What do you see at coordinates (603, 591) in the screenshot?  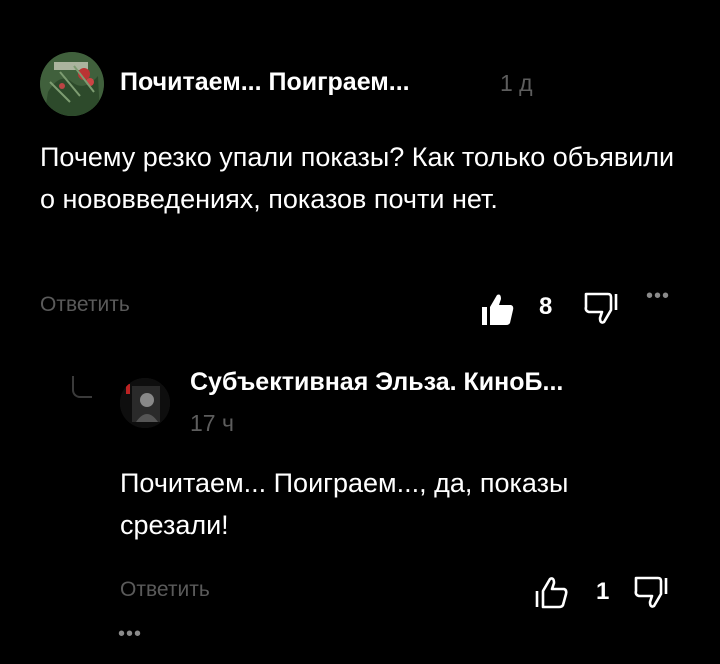 I see `like-count: 1` at bounding box center [603, 591].